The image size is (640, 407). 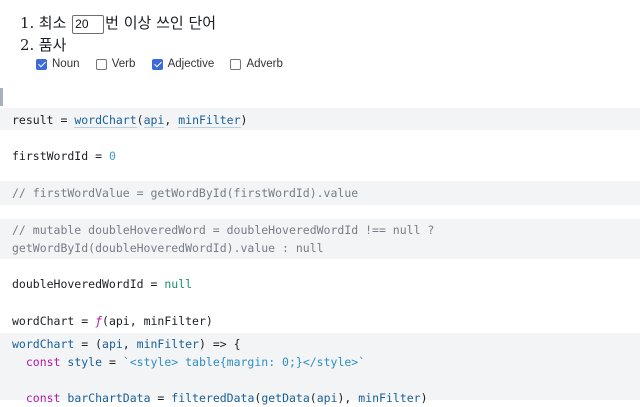 I want to click on pos-option-noun: Noun, so click(x=58, y=64).